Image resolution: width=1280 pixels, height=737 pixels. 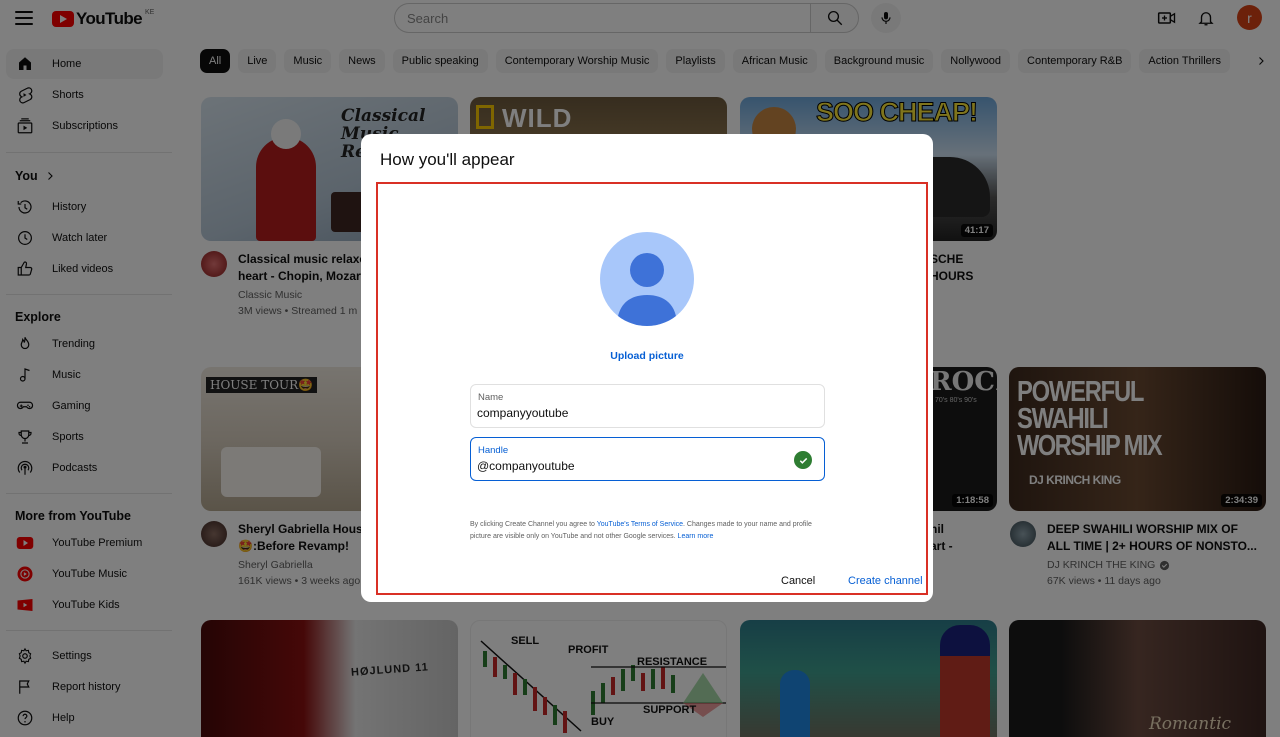 I want to click on dialog-title: How you'll appear, so click(x=447, y=159).